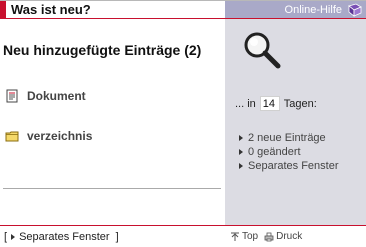 The image size is (366, 247). I want to click on stat-label: Separates Fenster, so click(293, 166).